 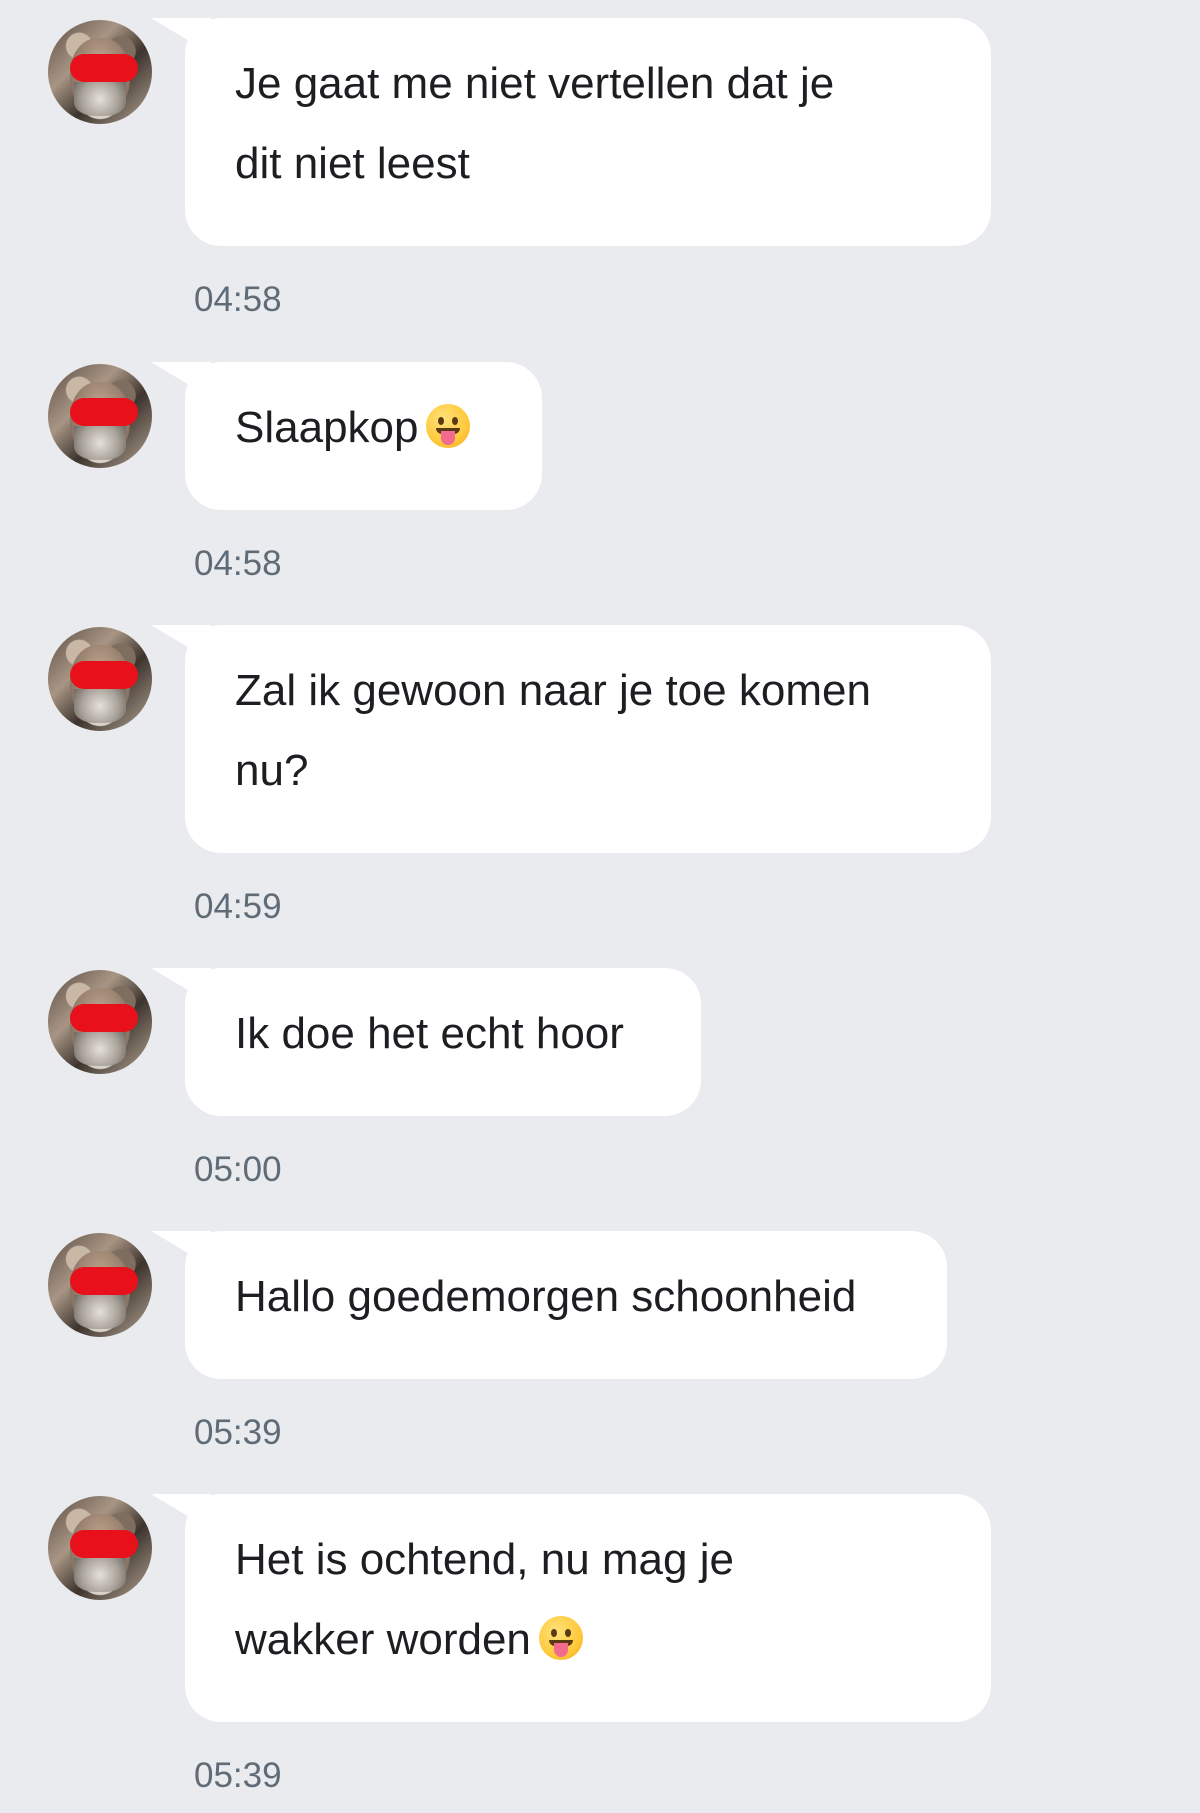 I want to click on message-timestamp: 04:59, so click(x=238, y=906).